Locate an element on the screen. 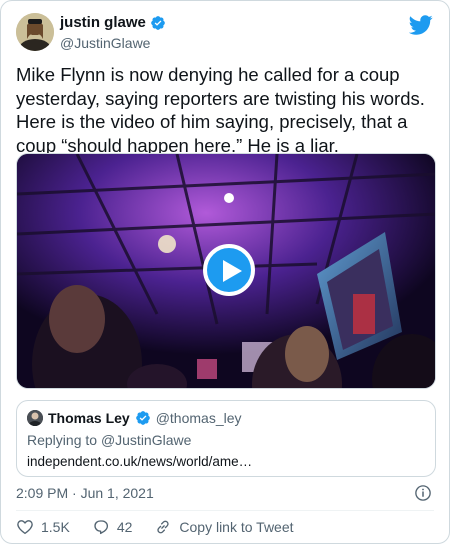 This screenshot has height=544, width=450. action-bar: 1.5K 42 Copy link to Tweet is located at coordinates (166, 527).